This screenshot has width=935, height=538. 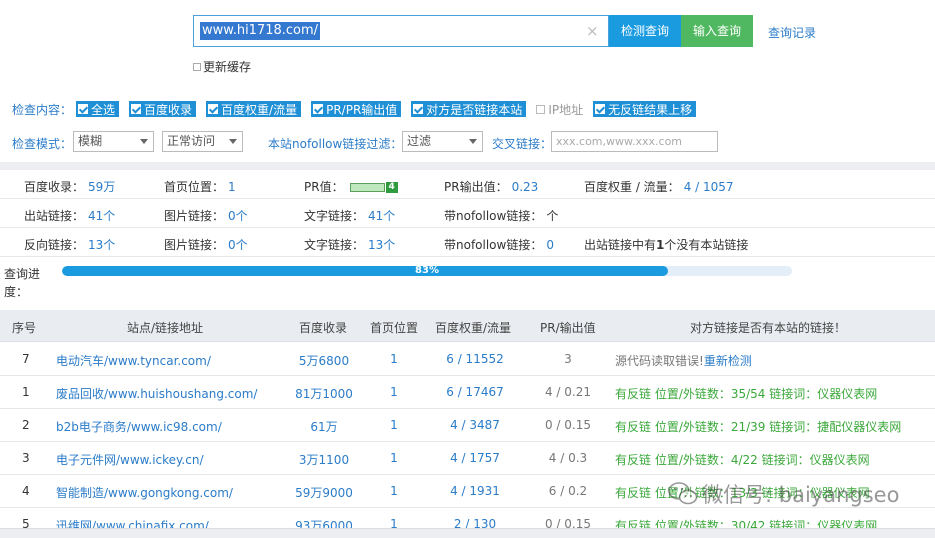 What do you see at coordinates (26, 458) in the screenshot?
I see `cell-no: 3` at bounding box center [26, 458].